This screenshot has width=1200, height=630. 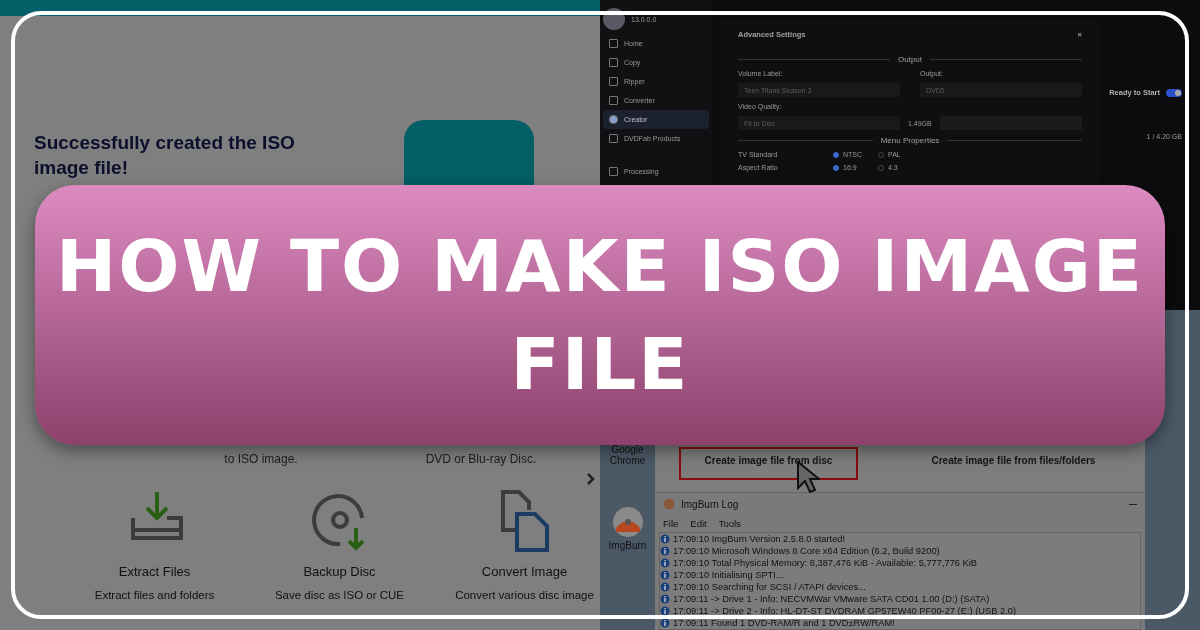 I want to click on tool-description: DVD or Blu-ray Disc., so click(x=481, y=459).